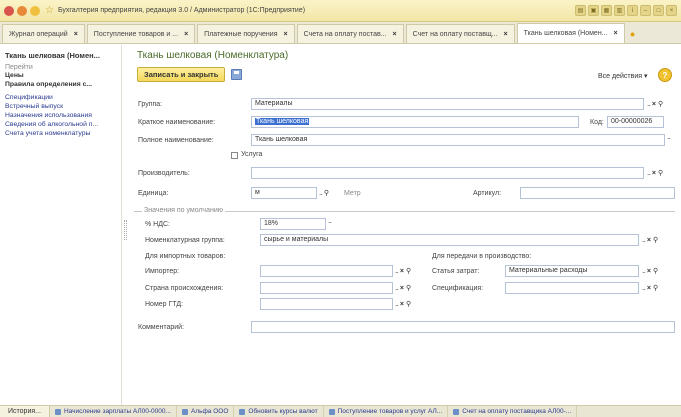 The image size is (681, 417). I want to click on nav-item-usage-purposes: Назначения использования, so click(60, 115).